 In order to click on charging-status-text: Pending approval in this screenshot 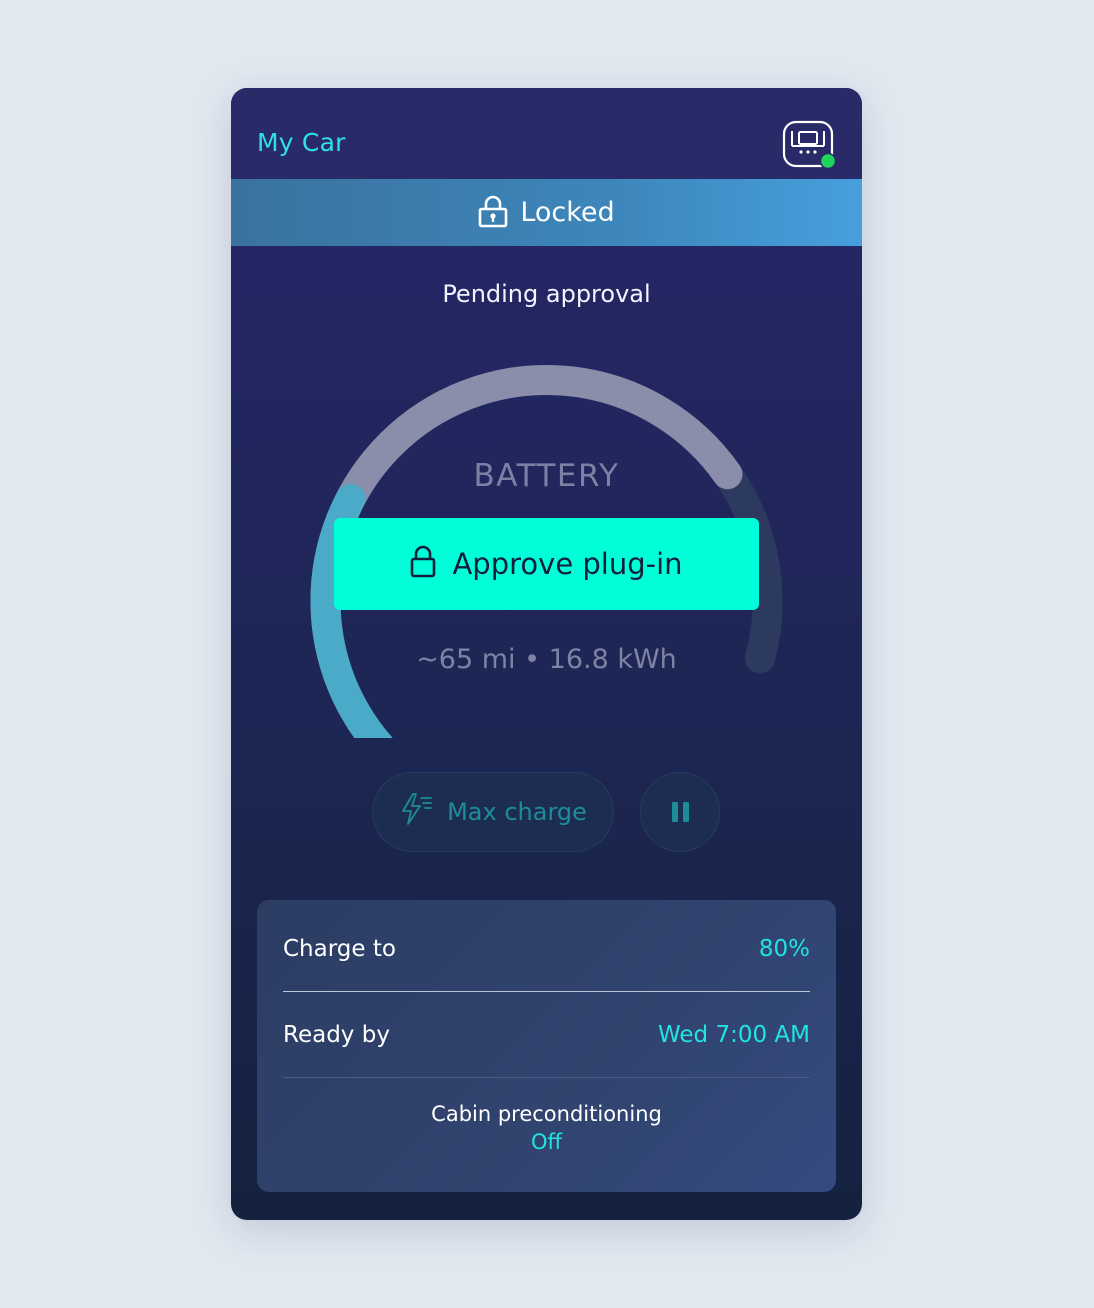, I will do `click(546, 294)`.